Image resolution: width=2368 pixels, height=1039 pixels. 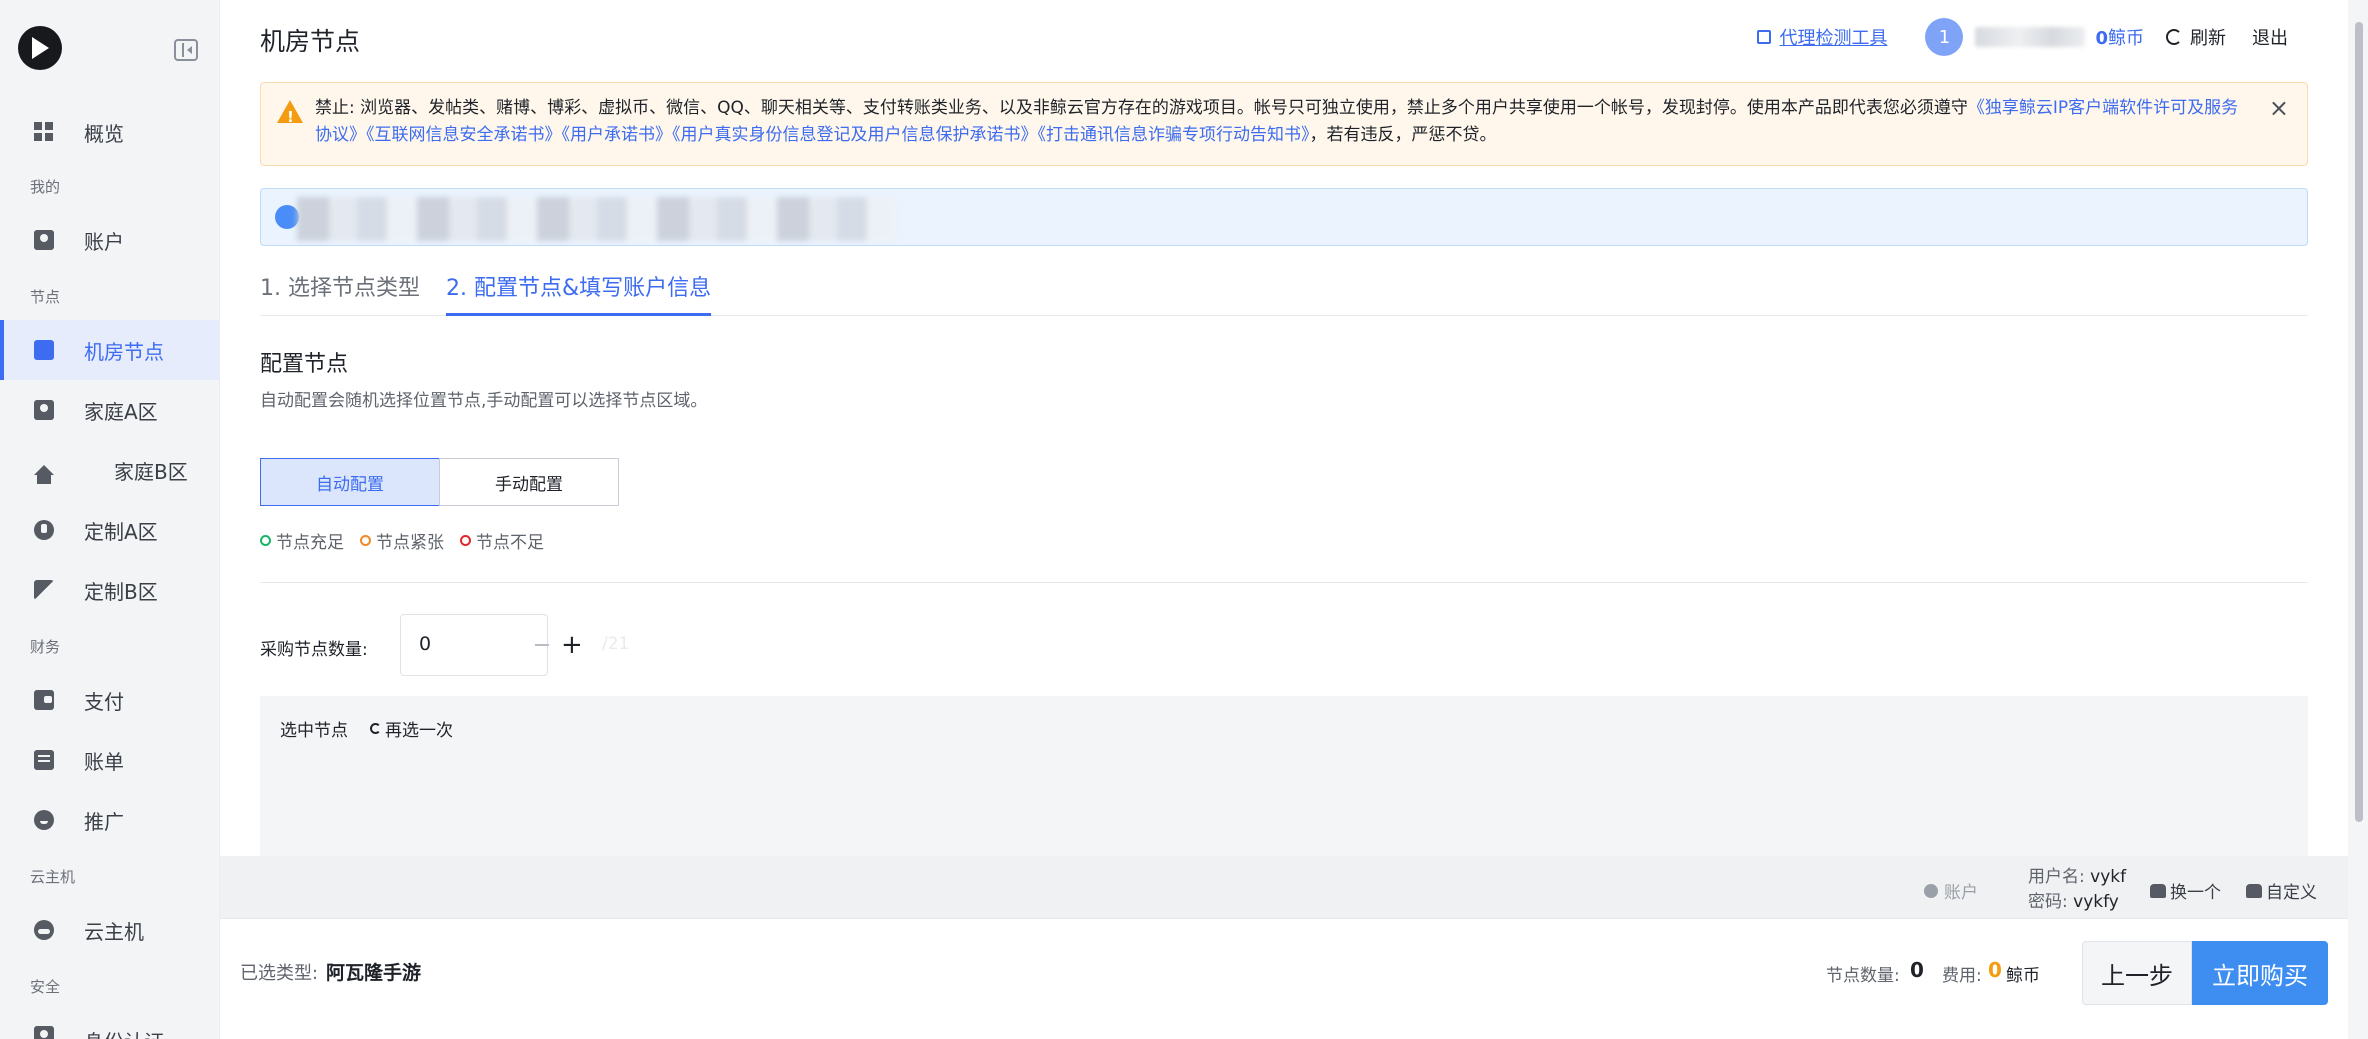 I want to click on sidebar-item-custom-b: 定制B区, so click(x=110, y=590).